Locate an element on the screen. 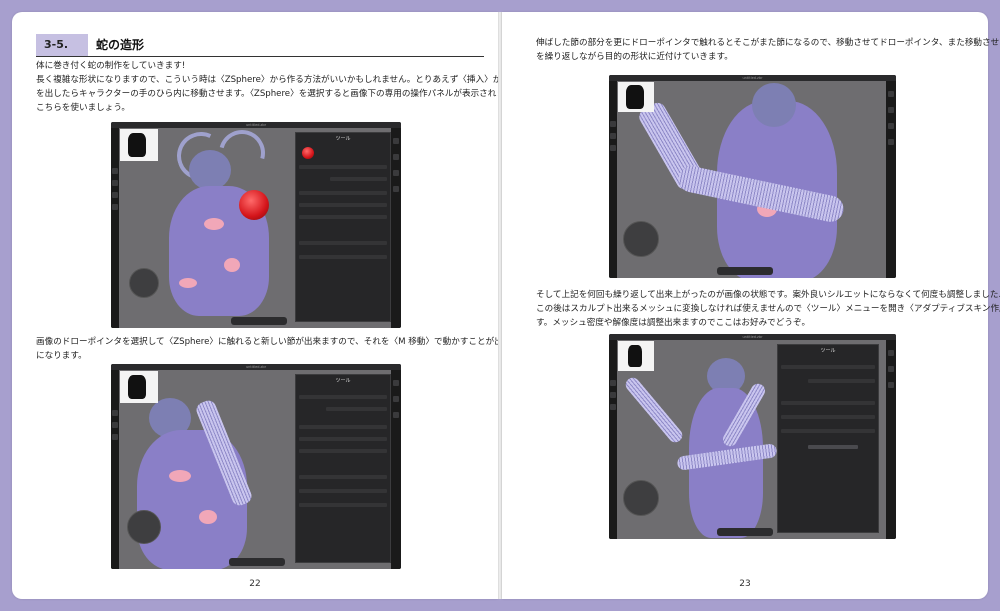 The width and height of the screenshot is (1000, 611). text-line: 体に巻き付く蛇の制作をしていきます! is located at coordinates (111, 66).